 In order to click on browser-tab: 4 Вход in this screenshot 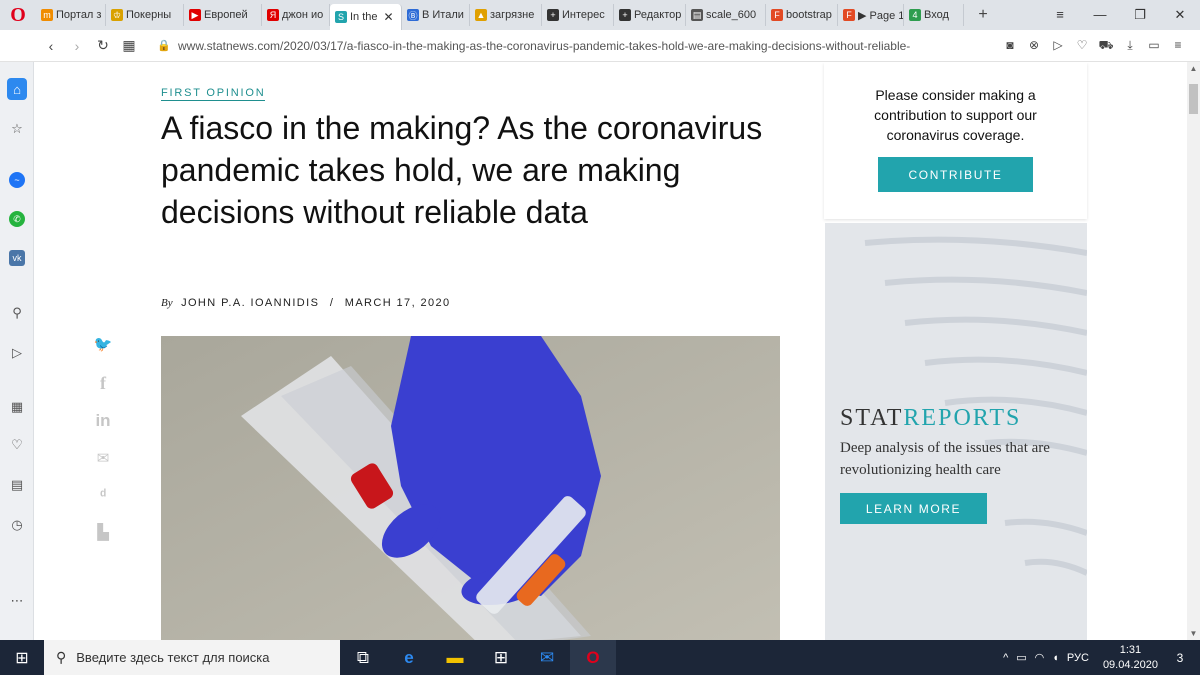, I will do `click(934, 15)`.